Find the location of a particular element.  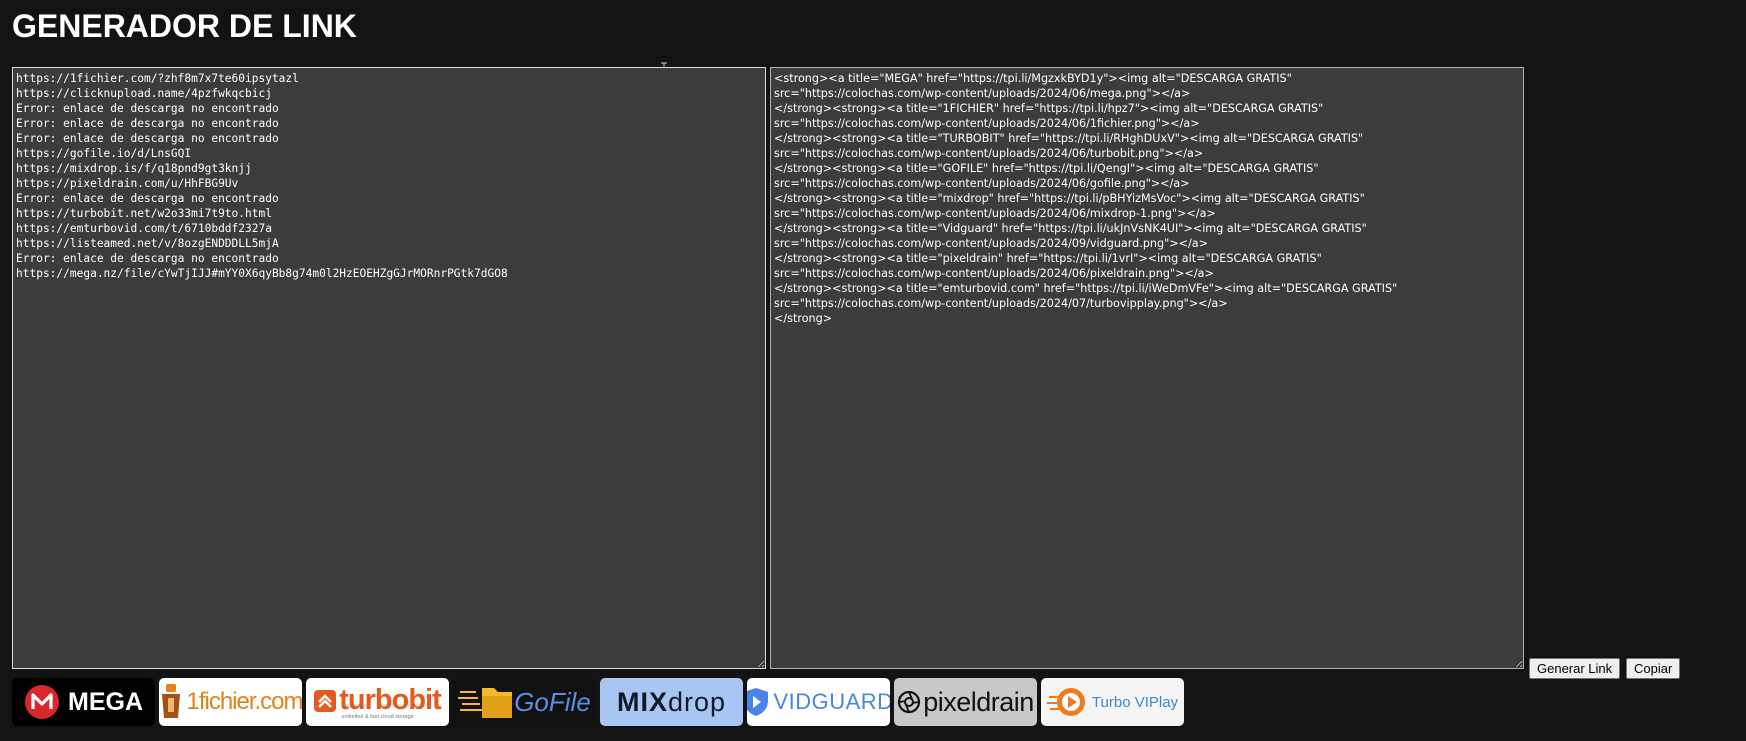

gofile-logo: GoFile is located at coordinates (524, 702).